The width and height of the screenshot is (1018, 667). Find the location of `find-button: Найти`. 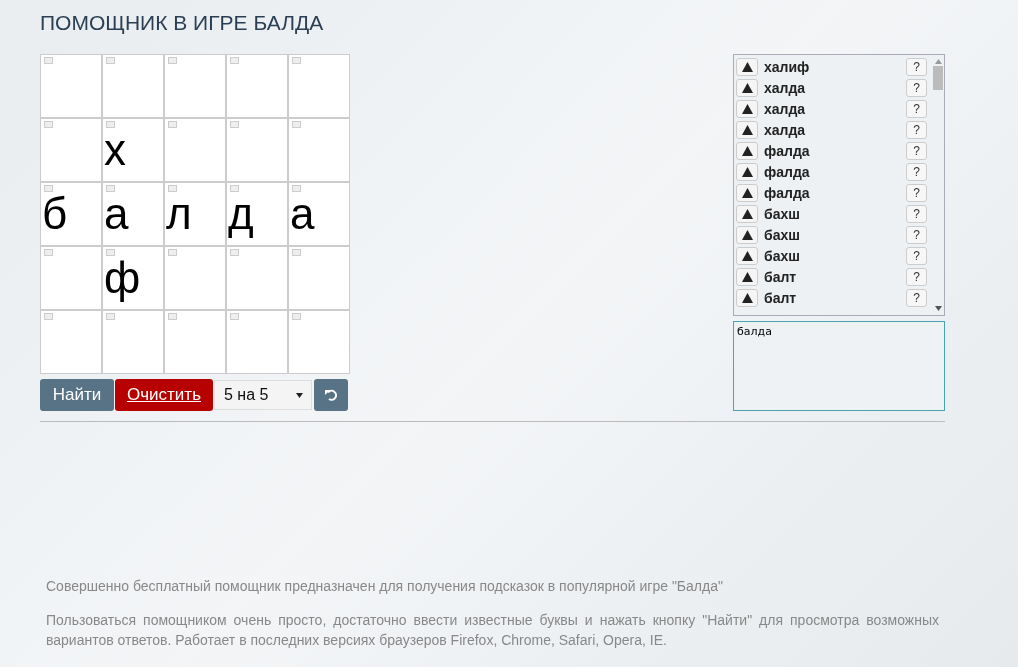

find-button: Найти is located at coordinates (77, 395).